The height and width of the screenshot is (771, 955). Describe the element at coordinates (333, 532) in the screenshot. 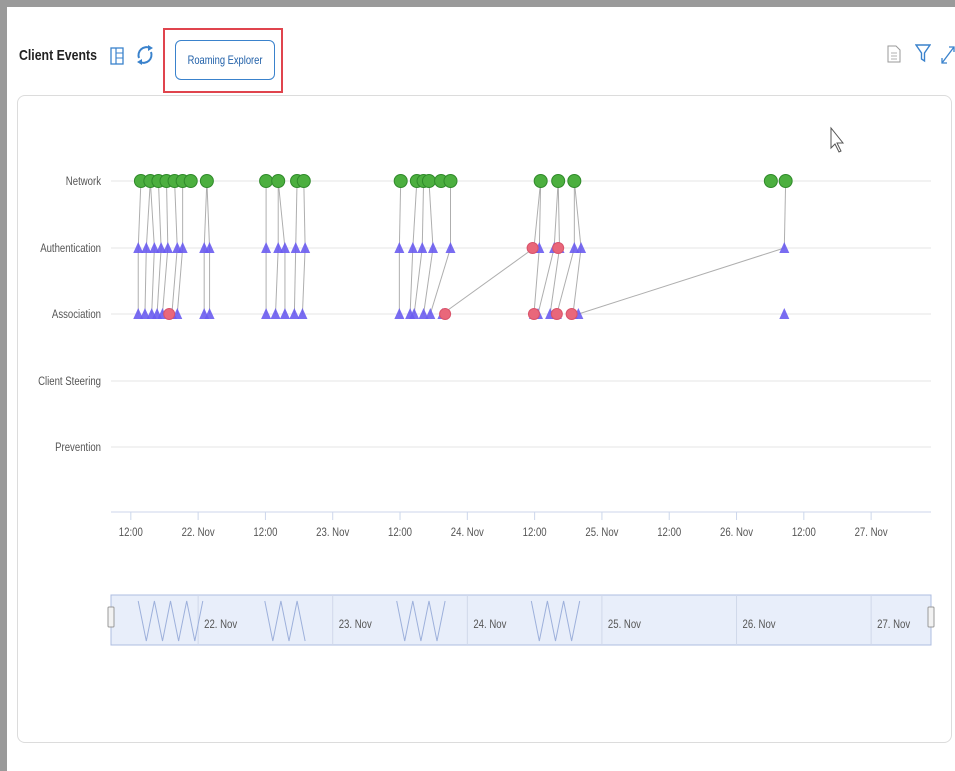

I see `x-axis-tick-label: 23. Nov` at that location.